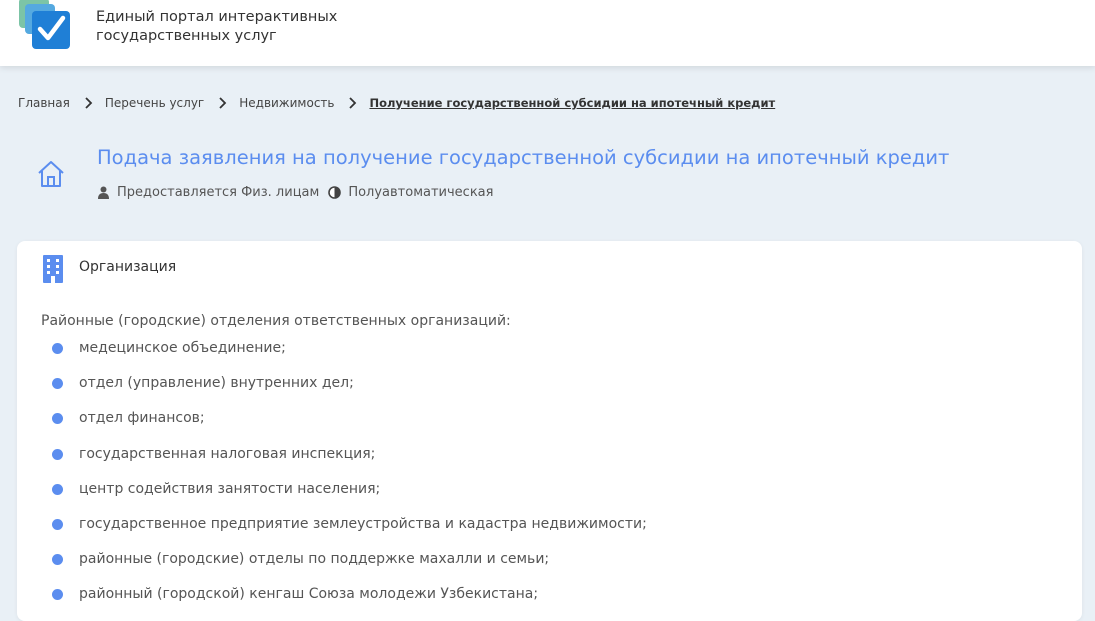 This screenshot has width=1095, height=621. I want to click on organization-heading: Организация, so click(128, 267).